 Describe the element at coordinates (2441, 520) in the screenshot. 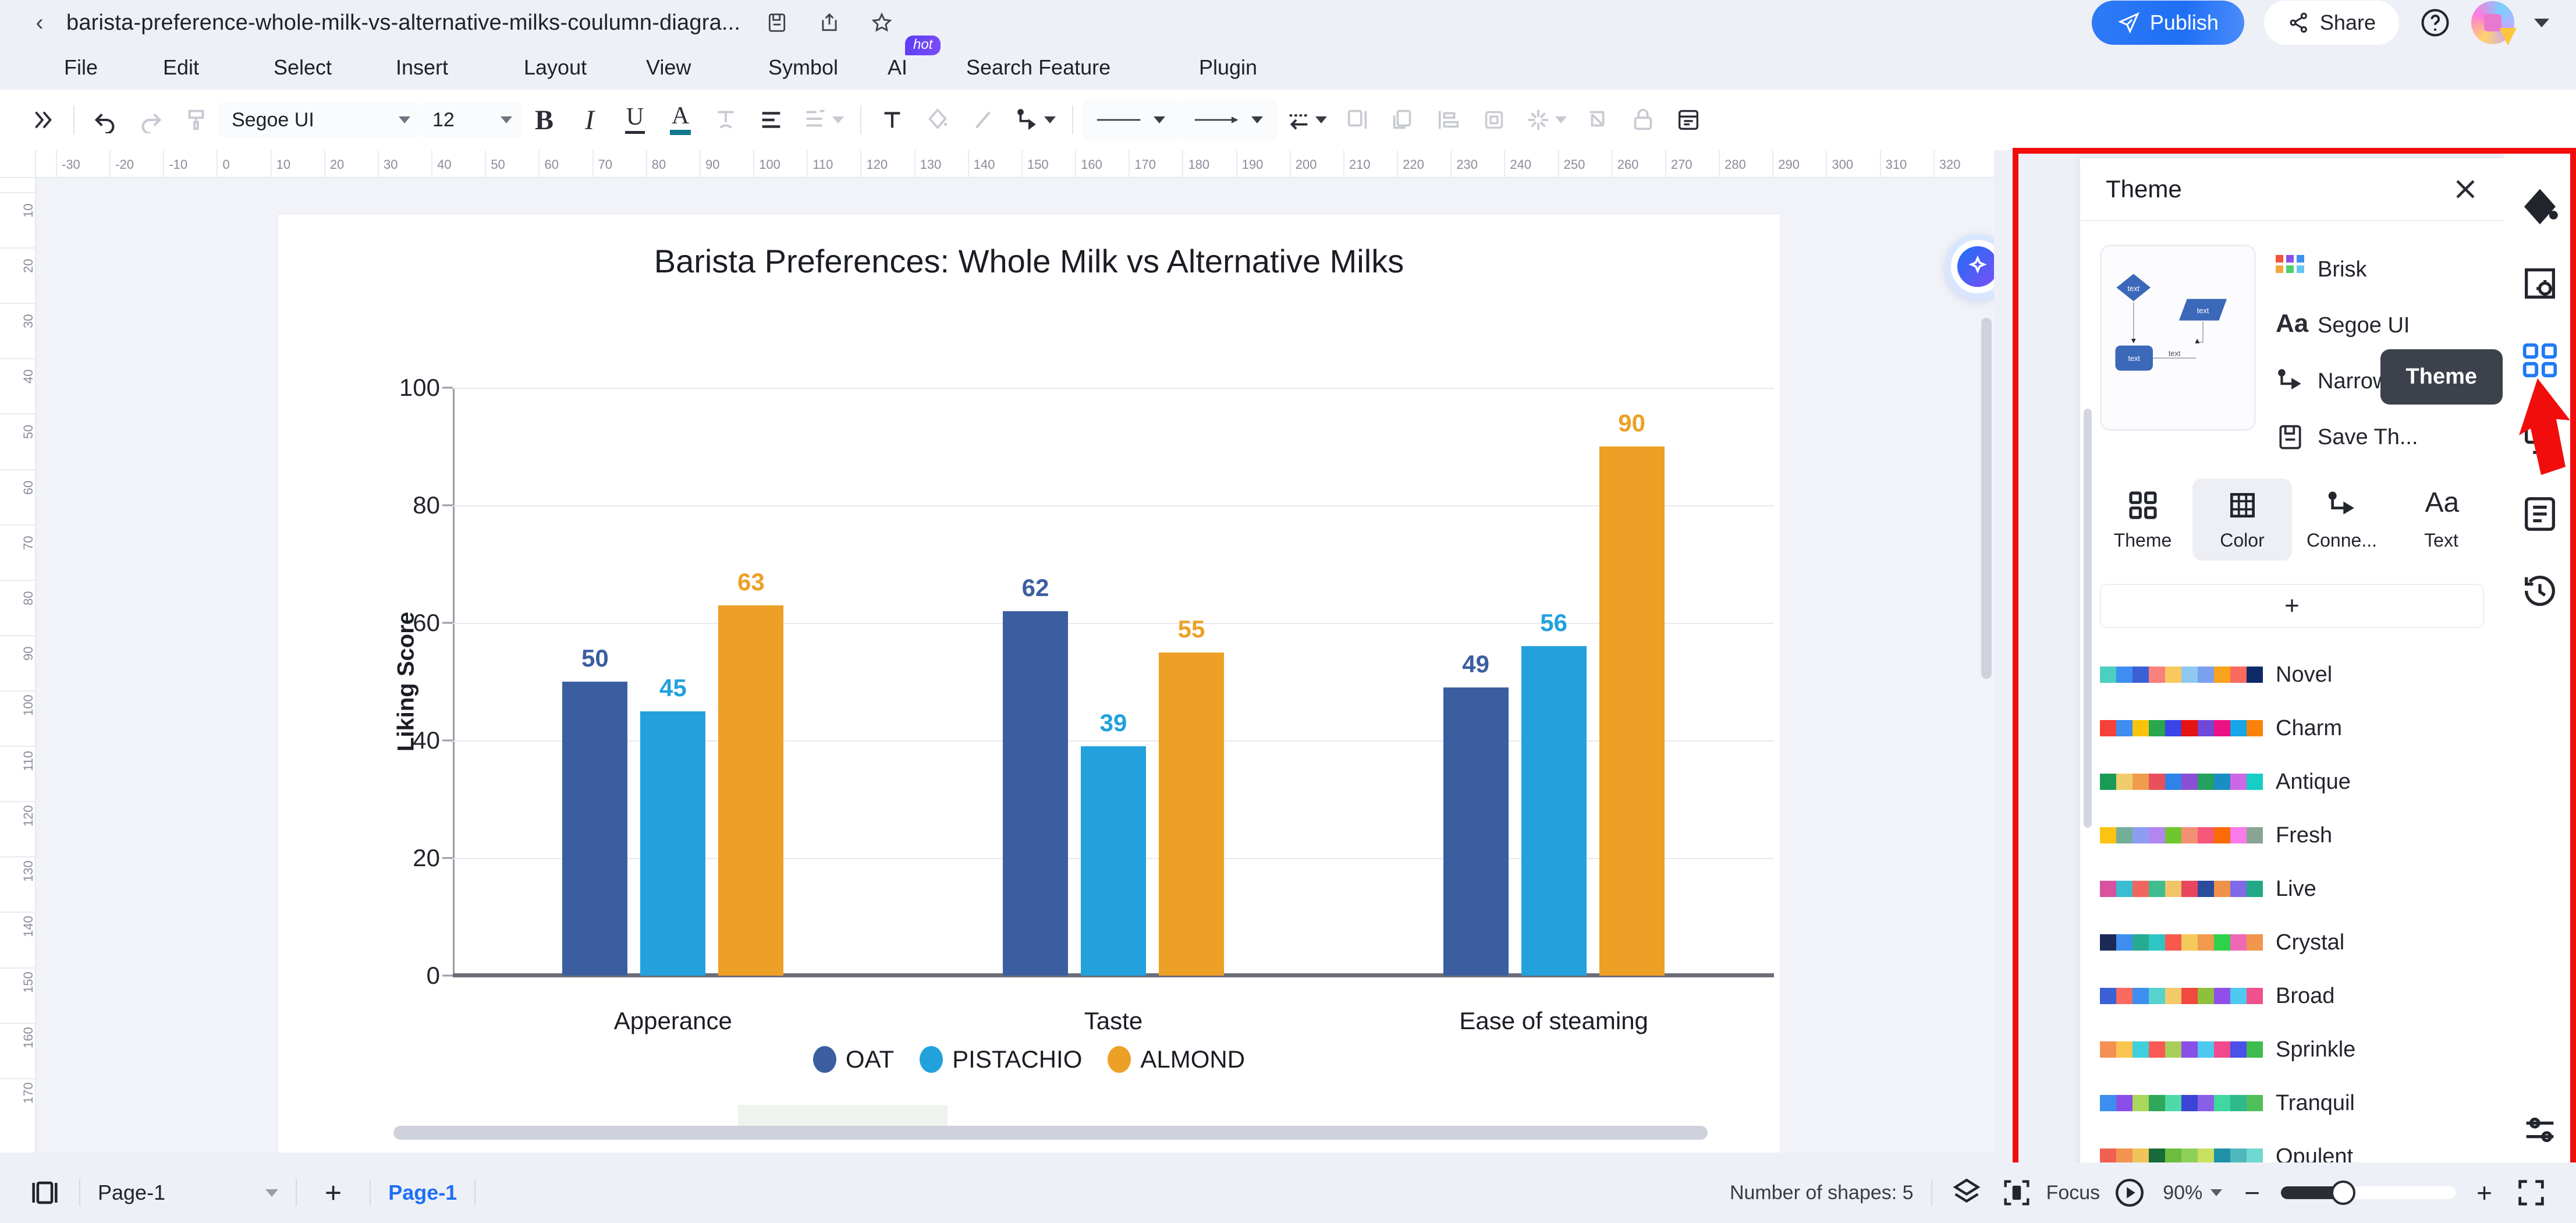

I see `theme-tab-text: Aa Text` at that location.